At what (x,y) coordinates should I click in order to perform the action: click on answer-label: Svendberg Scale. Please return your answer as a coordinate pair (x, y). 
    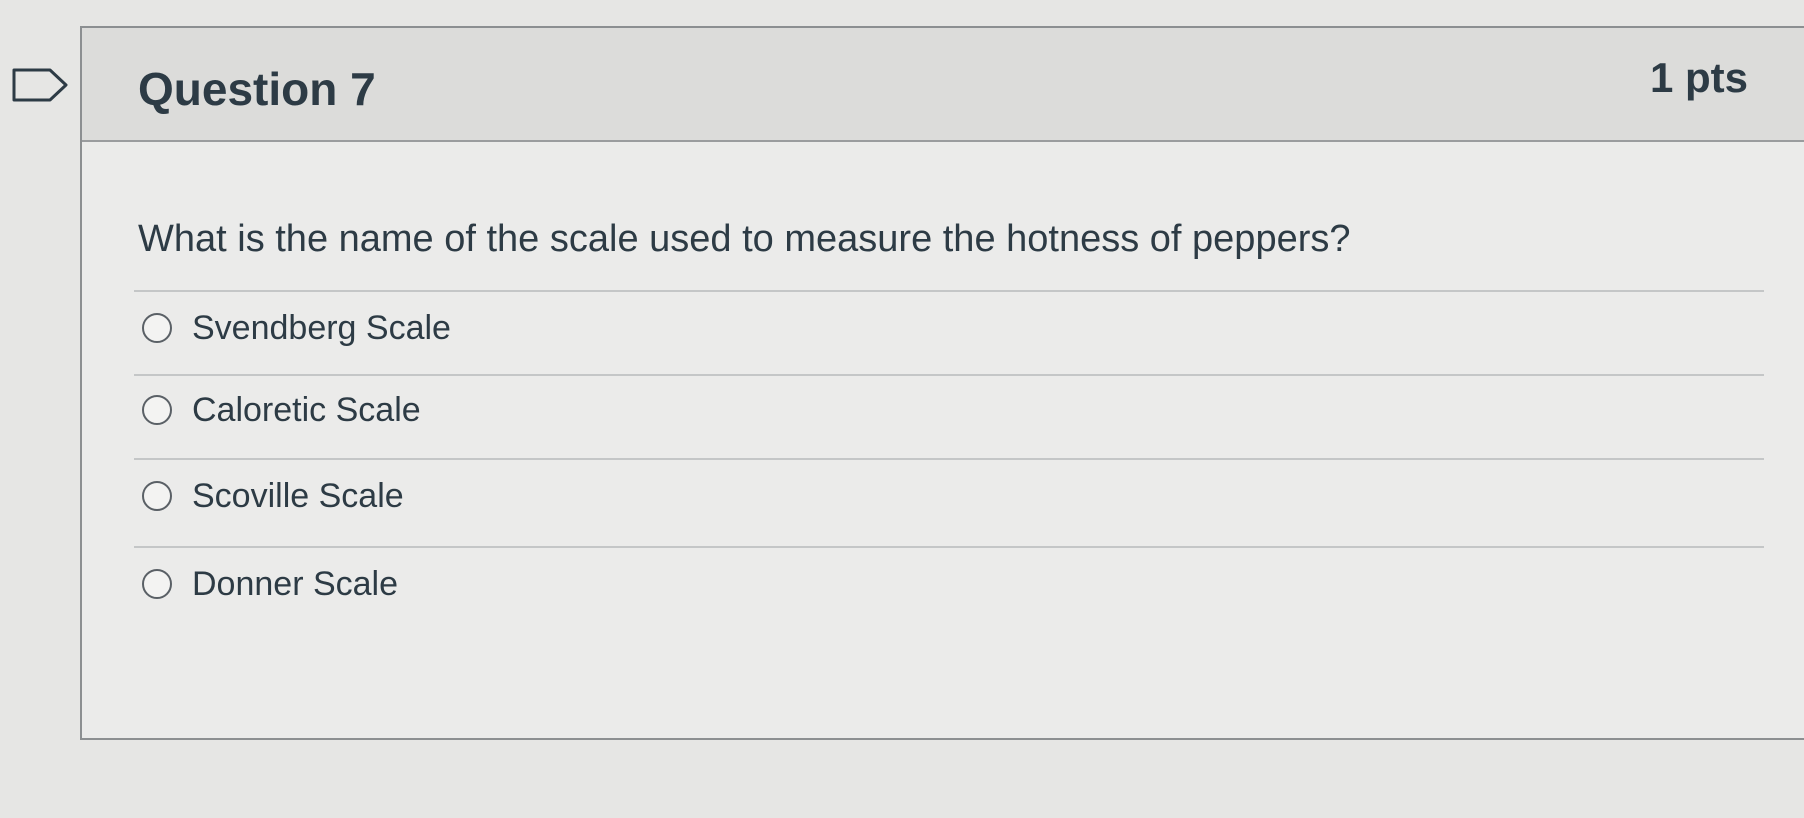
    Looking at the image, I should click on (321, 327).